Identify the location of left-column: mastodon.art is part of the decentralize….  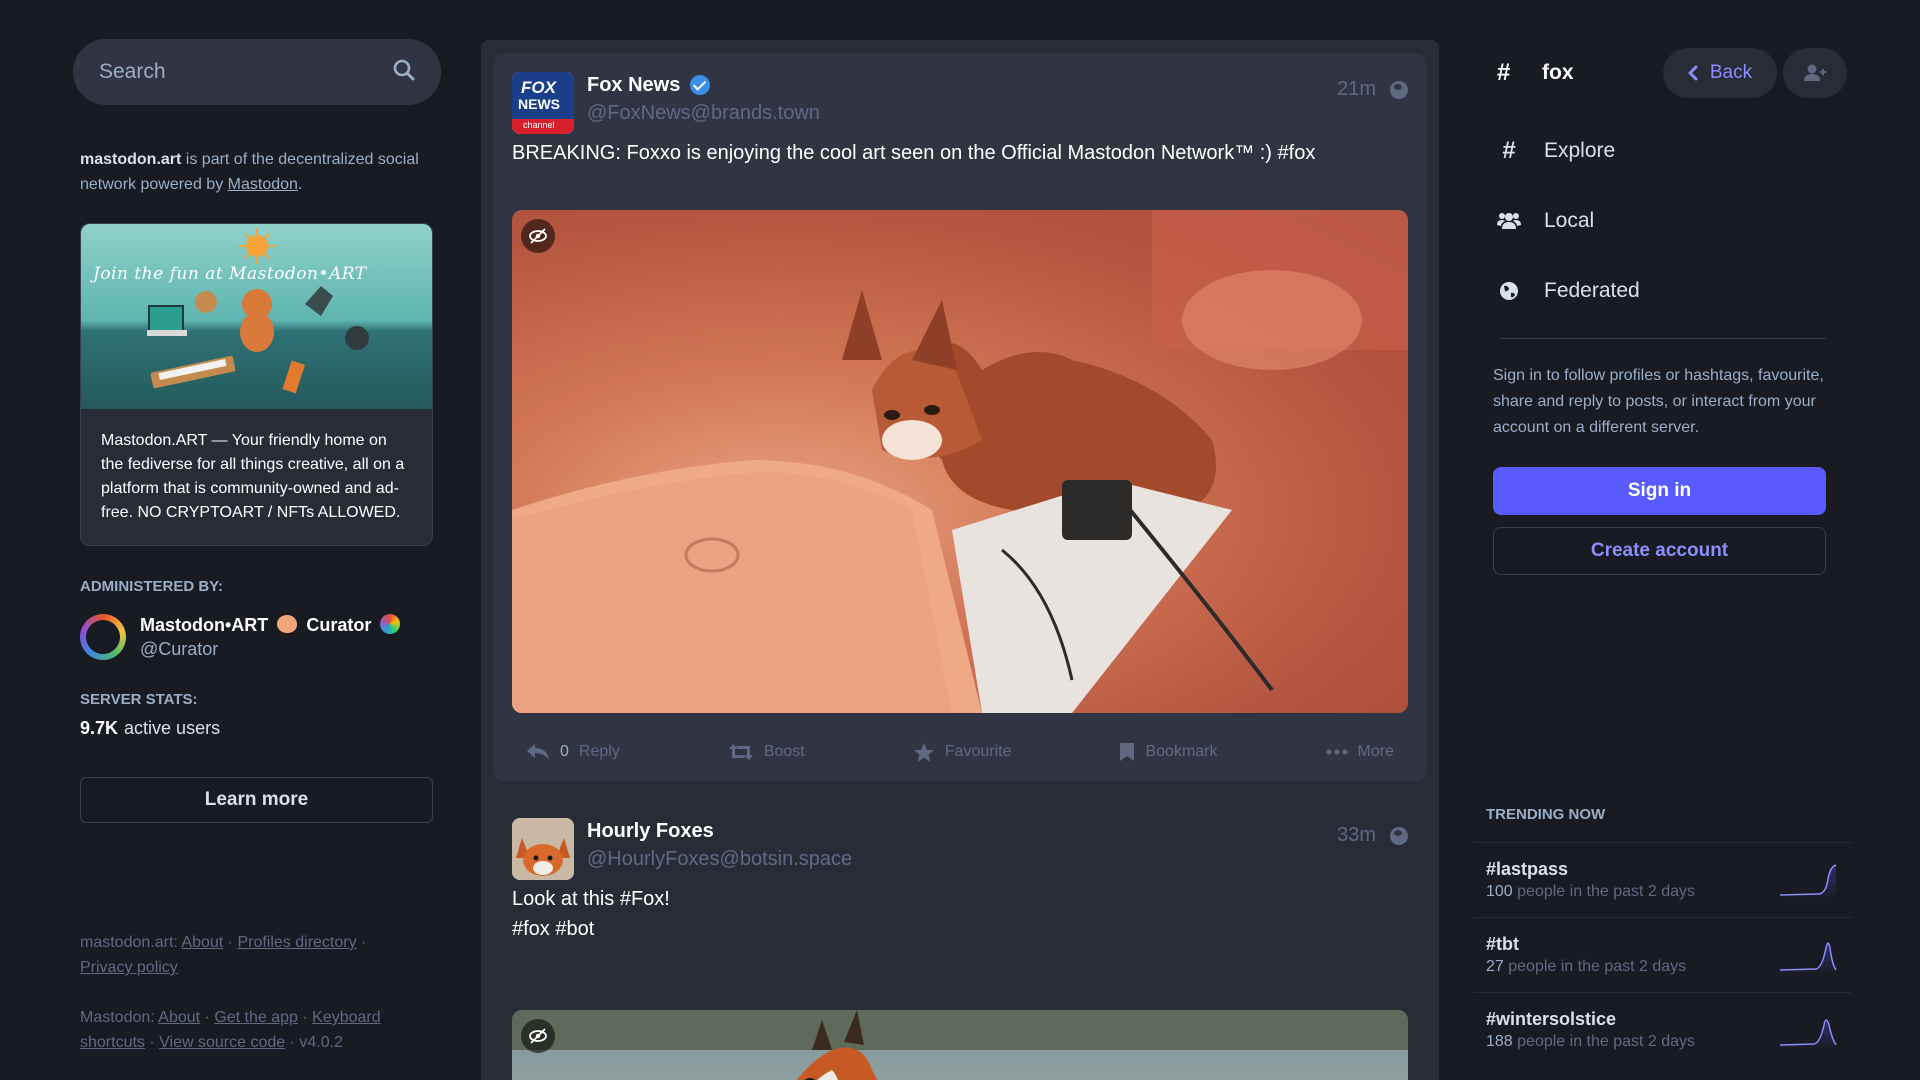
(257, 431).